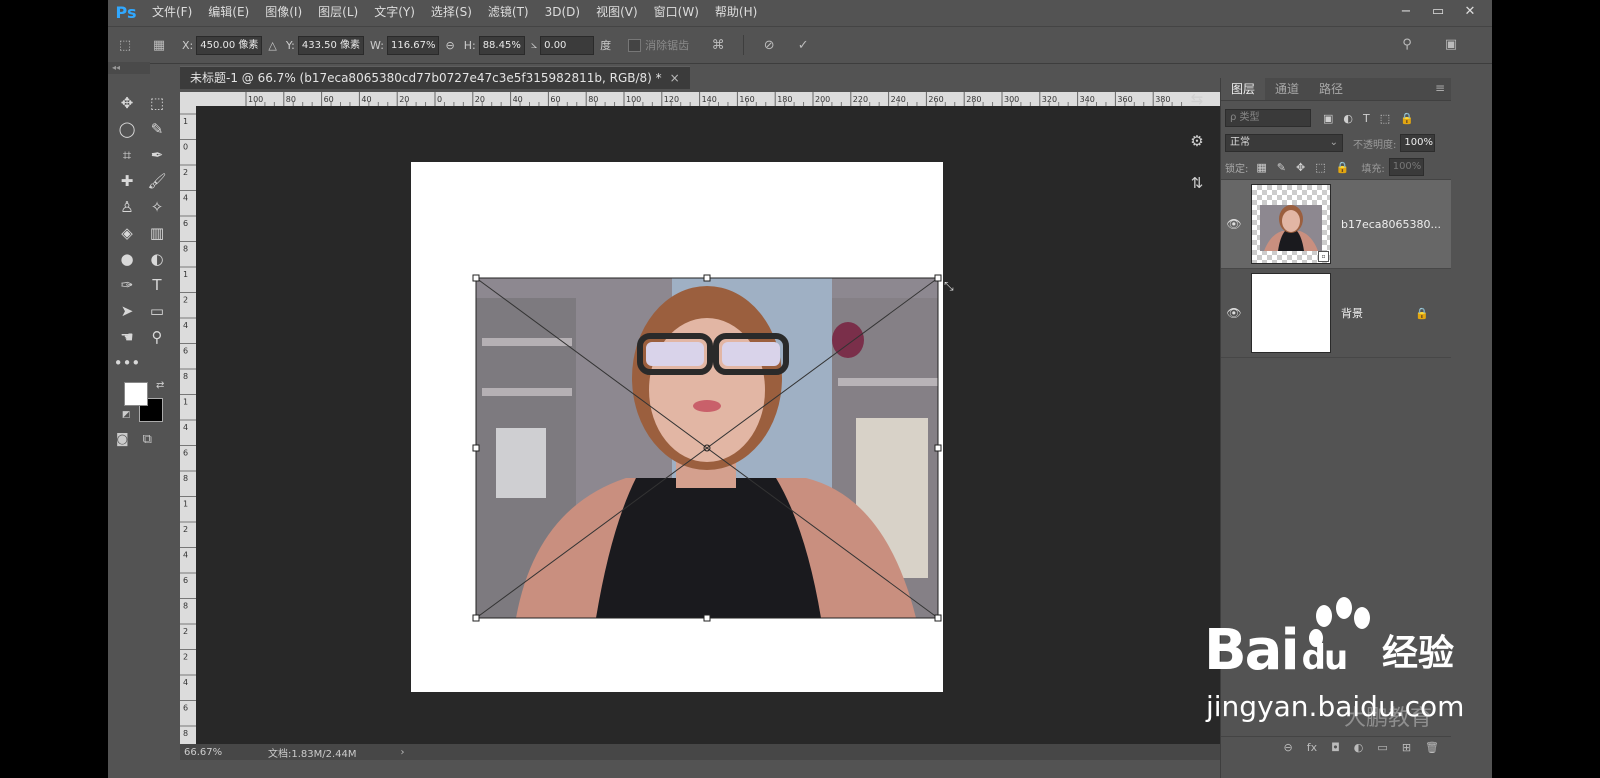  What do you see at coordinates (675, 78) in the screenshot?
I see `close-tab-icon: ×` at bounding box center [675, 78].